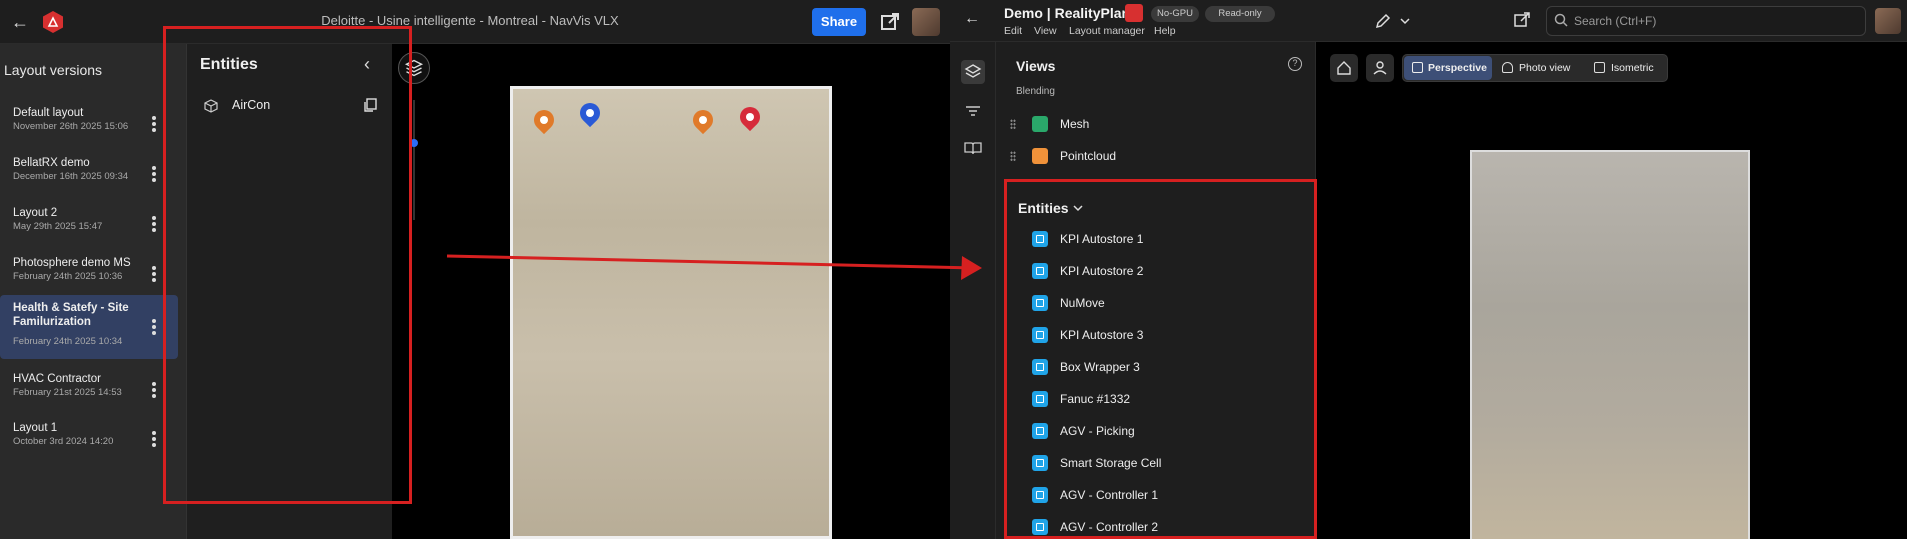 The width and height of the screenshot is (1907, 539). What do you see at coordinates (1383, 21) in the screenshot?
I see `pencil-icon` at bounding box center [1383, 21].